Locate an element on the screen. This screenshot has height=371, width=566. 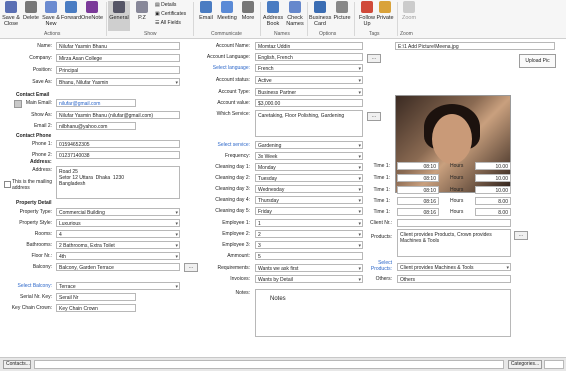
categories-field is located at coordinates (554, 364).